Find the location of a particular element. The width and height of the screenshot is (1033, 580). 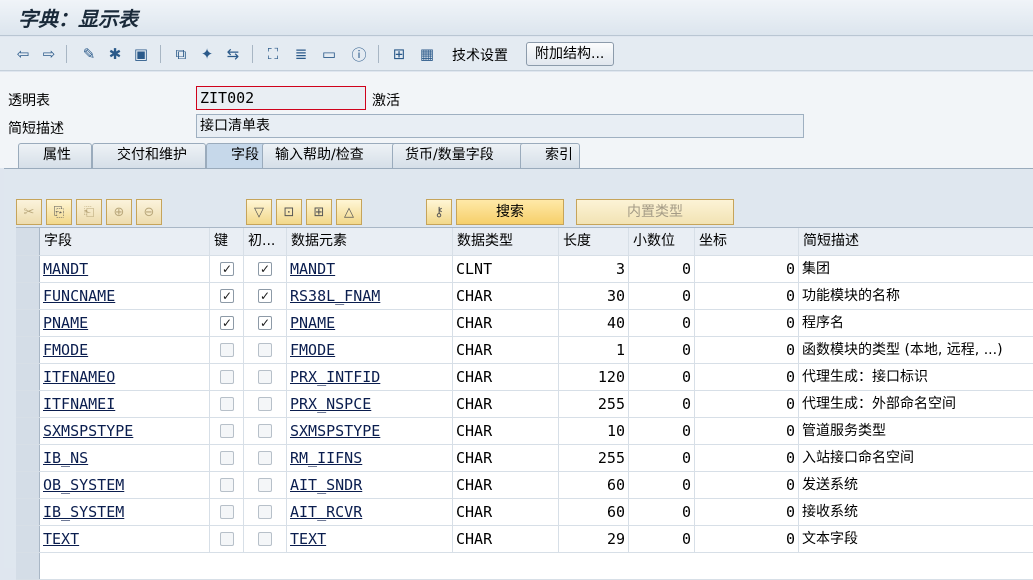

data-element-cell: RS38L_FNAM is located at coordinates (370, 296).